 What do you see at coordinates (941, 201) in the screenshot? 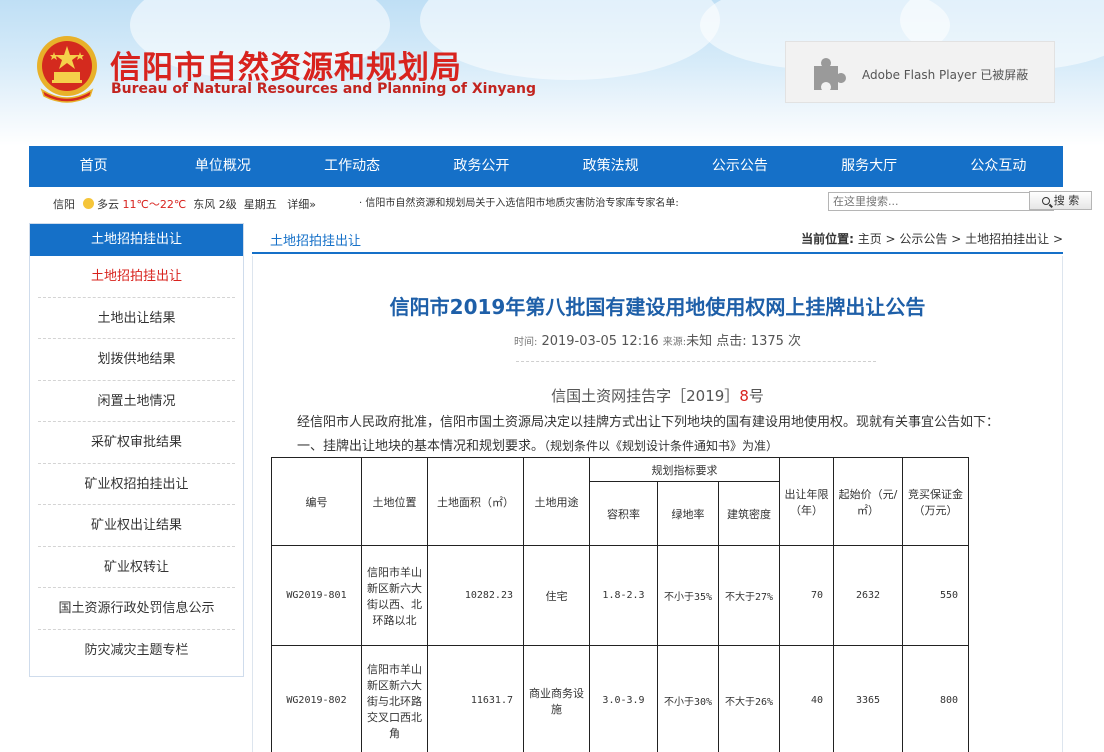
I see `search-input` at bounding box center [941, 201].